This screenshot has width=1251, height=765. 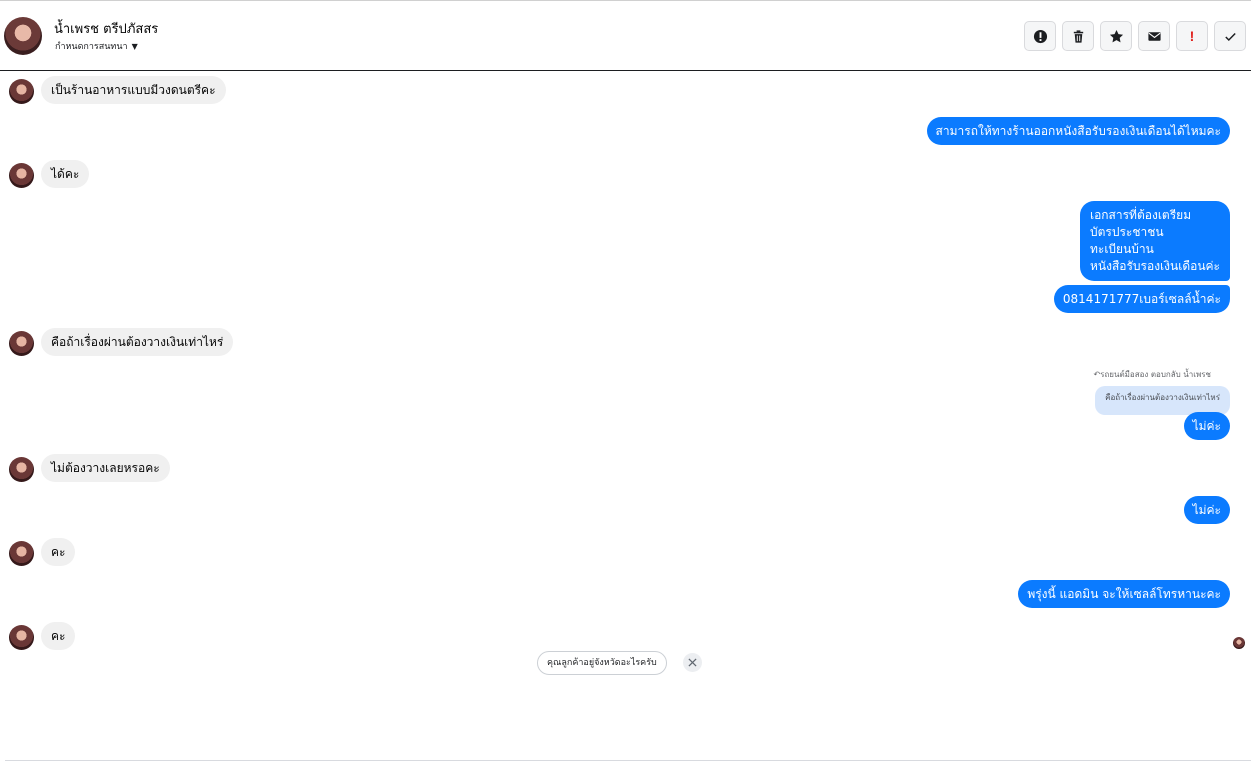 I want to click on incoming-message: ได้คะ, so click(x=65, y=174).